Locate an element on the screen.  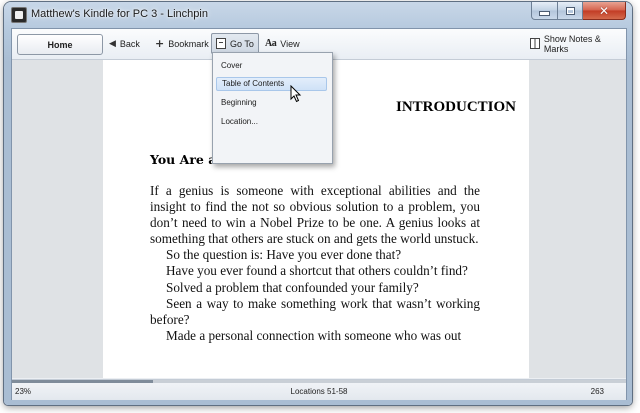
menu-item-table-of-contents: Table of Contents is located at coordinates (271, 84).